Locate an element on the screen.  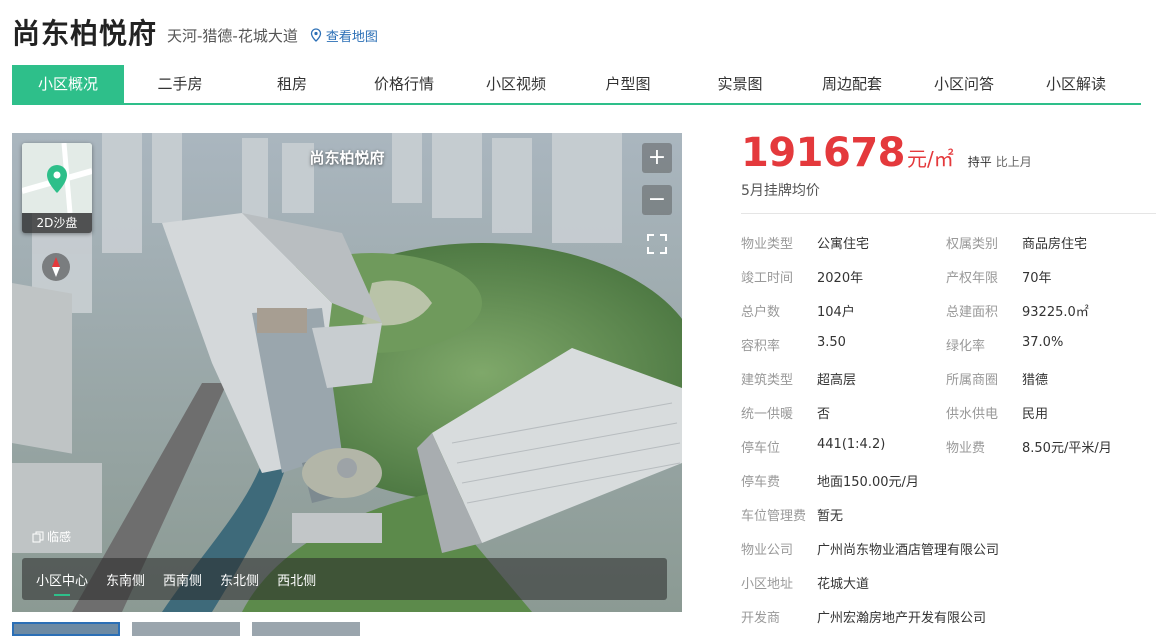
price-trend: 持平 is located at coordinates (979, 162).